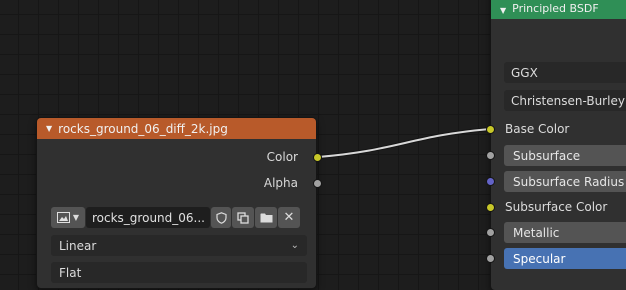 The height and width of the screenshot is (290, 626). Describe the element at coordinates (143, 128) in the screenshot. I see `image-node-title: rocks_ground_06_diff_2k.jpg` at that location.